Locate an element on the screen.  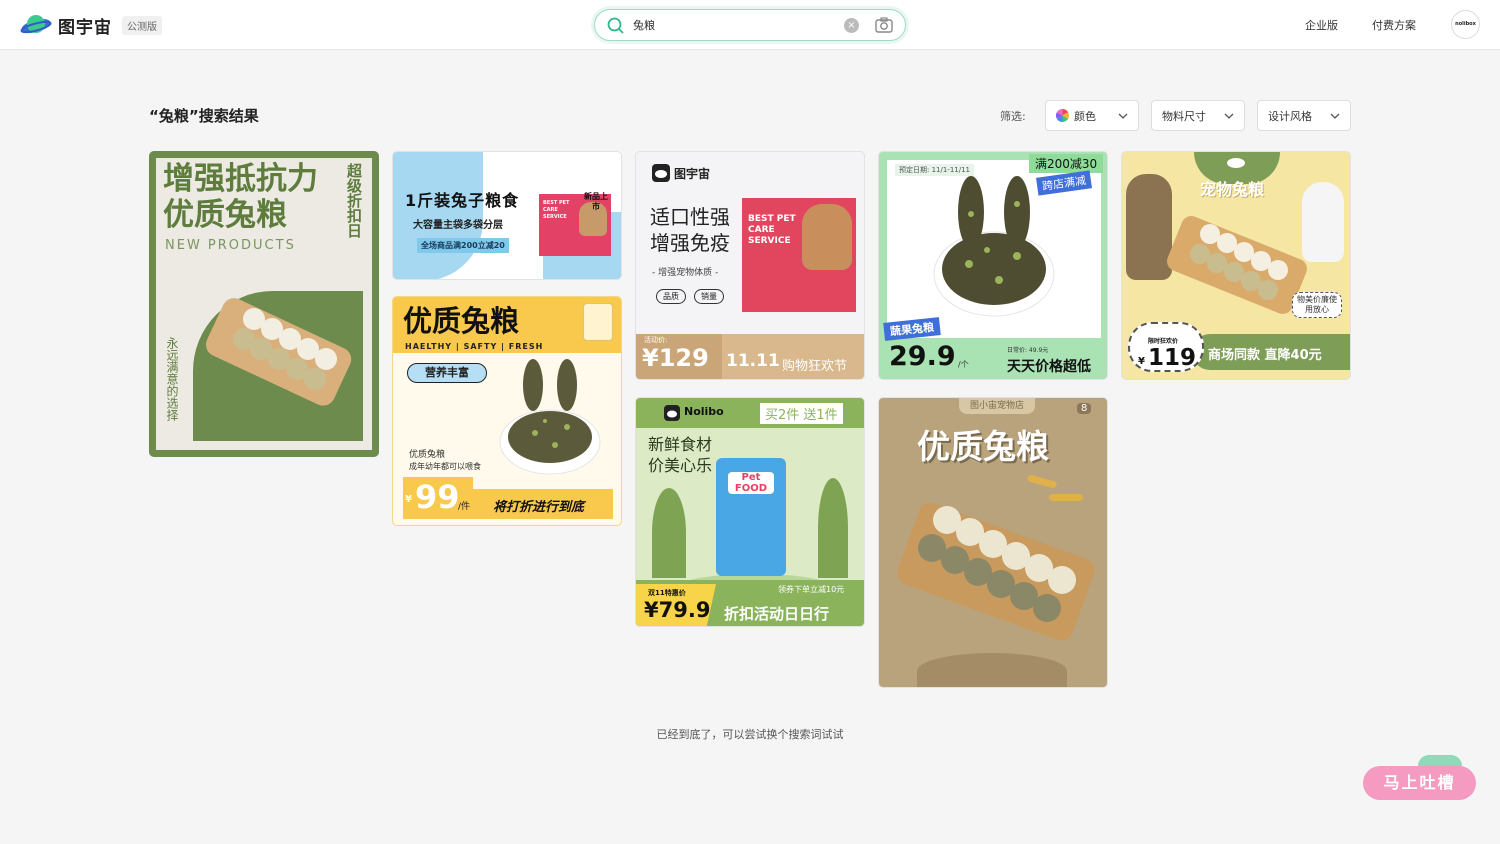
price: 119 is located at coordinates (1172, 358).